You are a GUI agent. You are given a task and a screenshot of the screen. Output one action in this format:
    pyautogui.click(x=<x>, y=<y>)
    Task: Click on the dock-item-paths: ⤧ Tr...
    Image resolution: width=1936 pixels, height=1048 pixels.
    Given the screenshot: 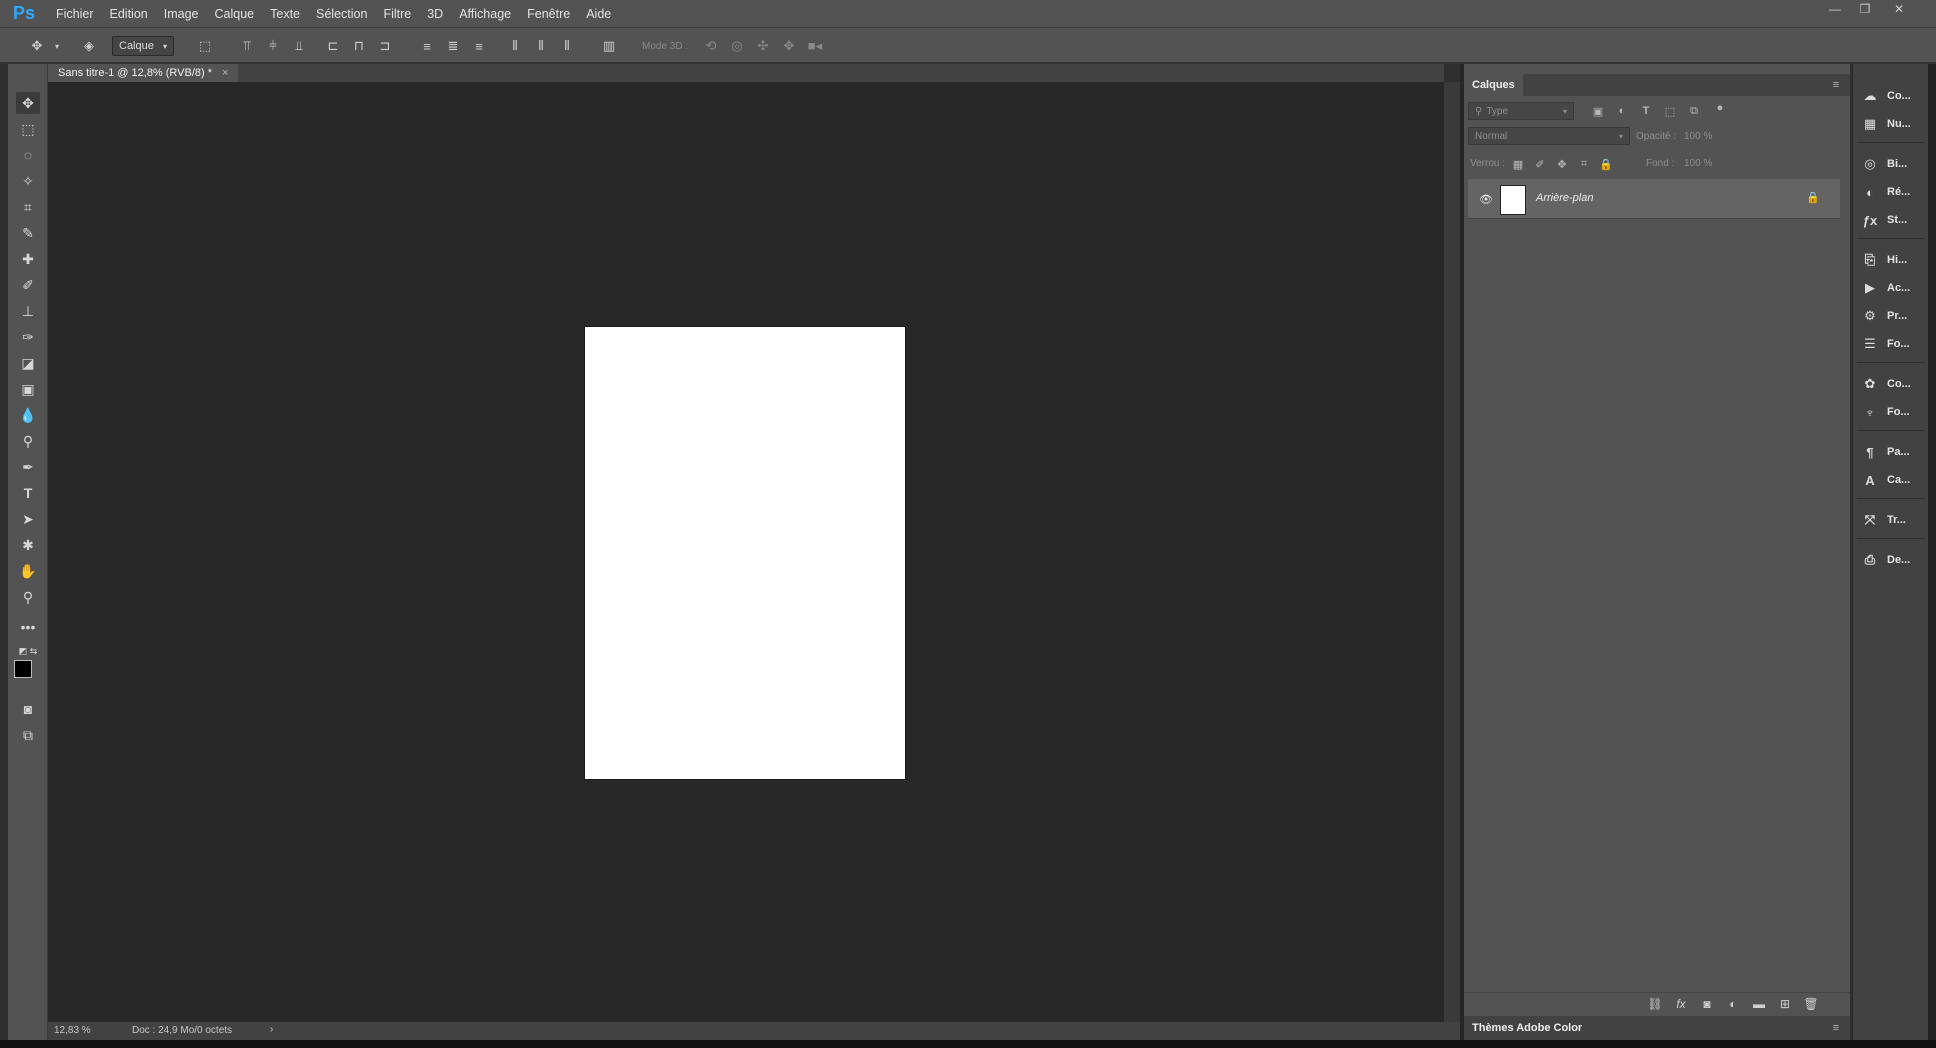 What is the action you would take?
    pyautogui.click(x=1892, y=520)
    